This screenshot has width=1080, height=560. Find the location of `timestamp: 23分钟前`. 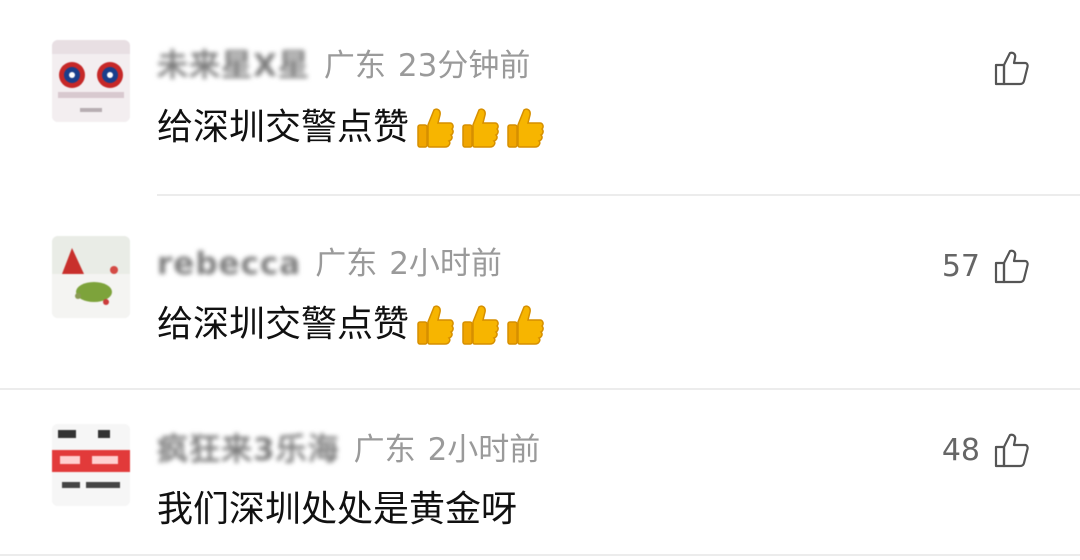

timestamp: 23分钟前 is located at coordinates (464, 66).